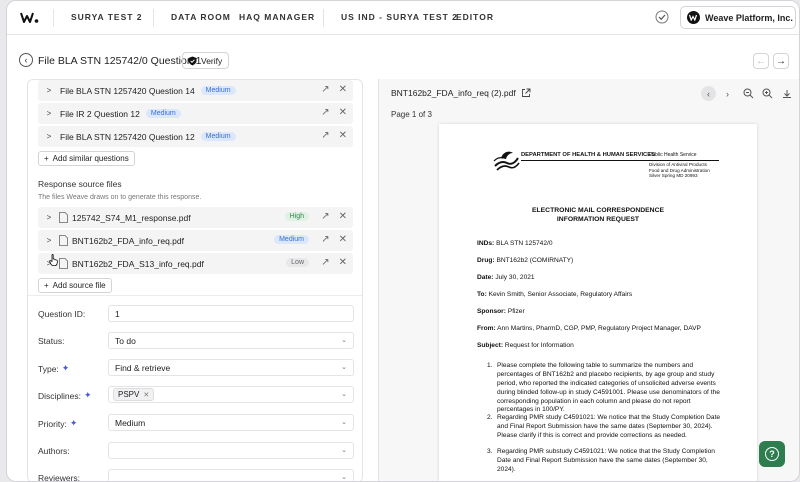 The image size is (800, 482). What do you see at coordinates (195, 295) in the screenshot?
I see `section-divider` at bounding box center [195, 295].